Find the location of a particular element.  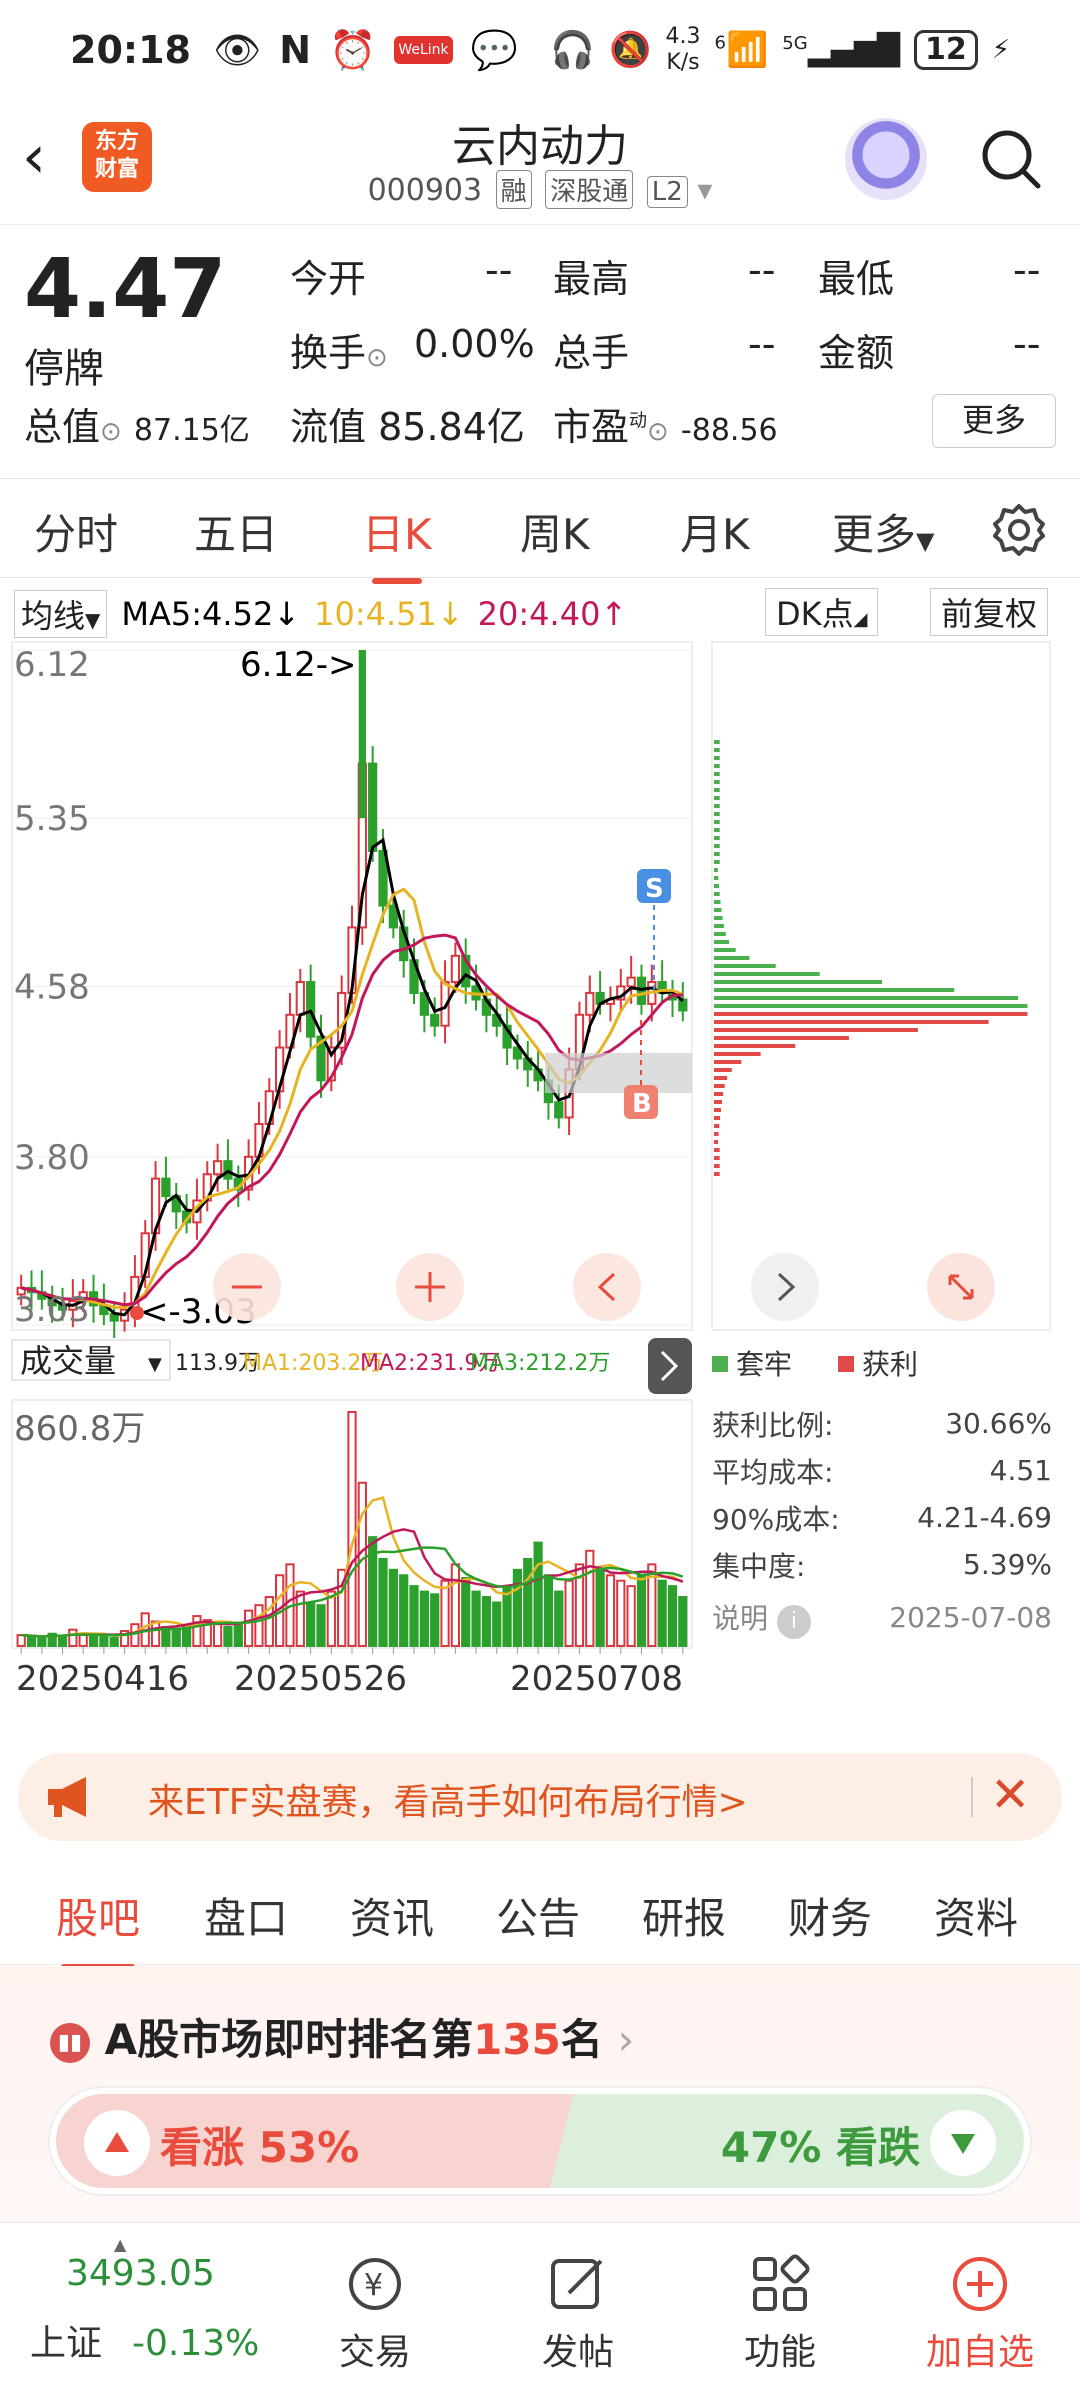

tab-intraday: 分时 is located at coordinates (76, 531).